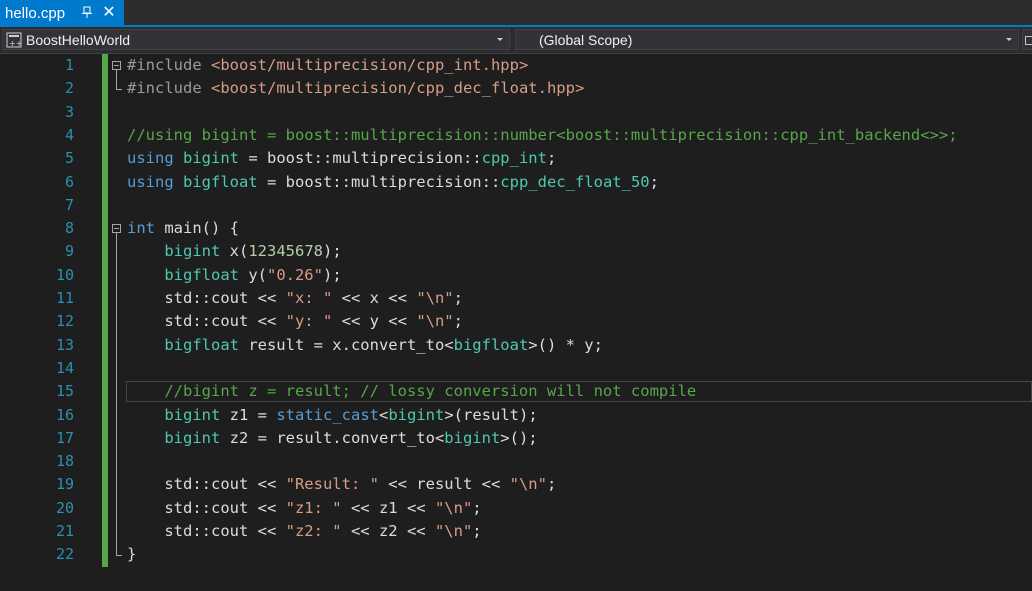 The image size is (1032, 591). I want to click on line-number: 7, so click(69, 204).